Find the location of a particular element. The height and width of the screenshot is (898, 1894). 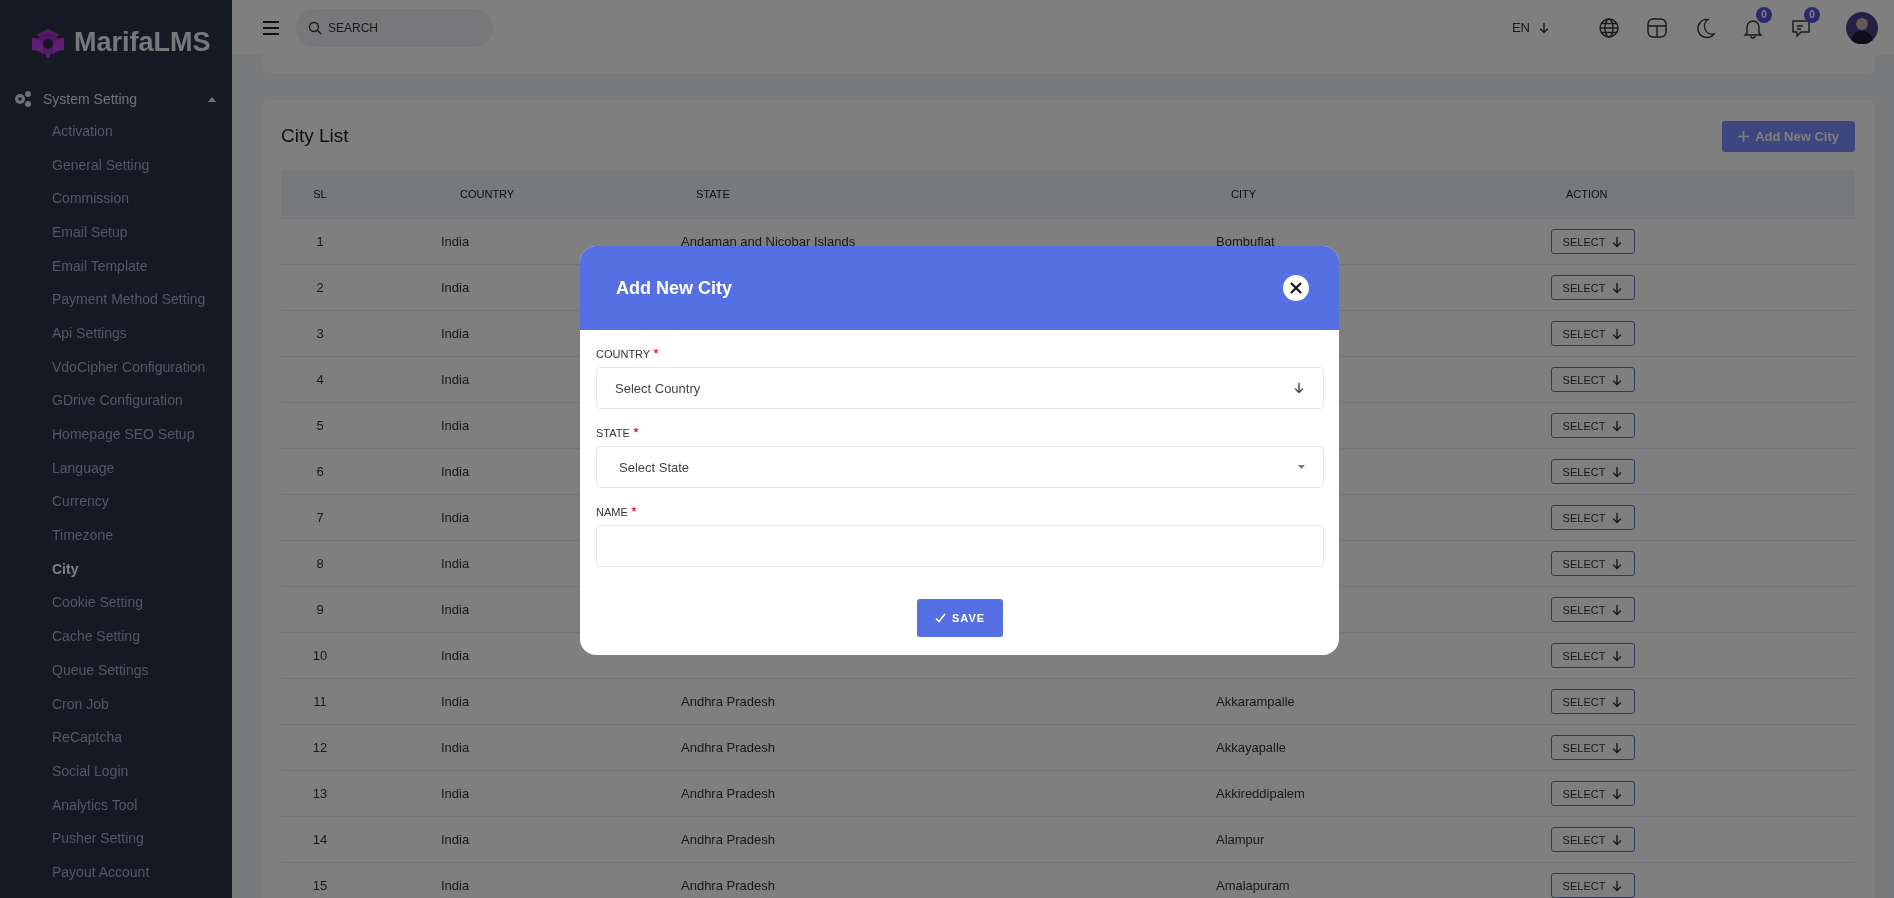

sidebar-item: Pusher Setting is located at coordinates (116, 838).